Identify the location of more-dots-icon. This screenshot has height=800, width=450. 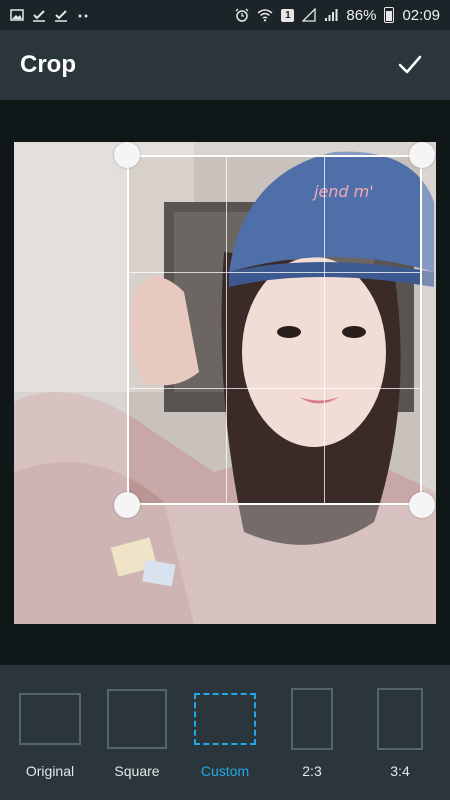
(83, 16).